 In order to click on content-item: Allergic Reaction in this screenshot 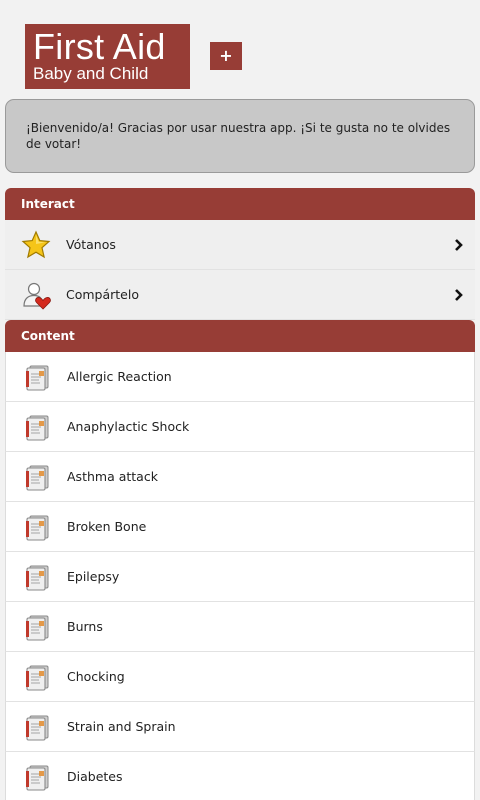, I will do `click(240, 377)`.